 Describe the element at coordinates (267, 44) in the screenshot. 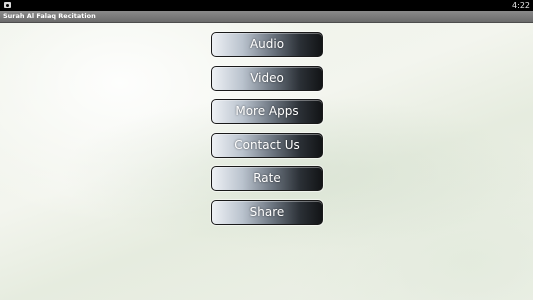

I see `audio-button: Audio` at that location.